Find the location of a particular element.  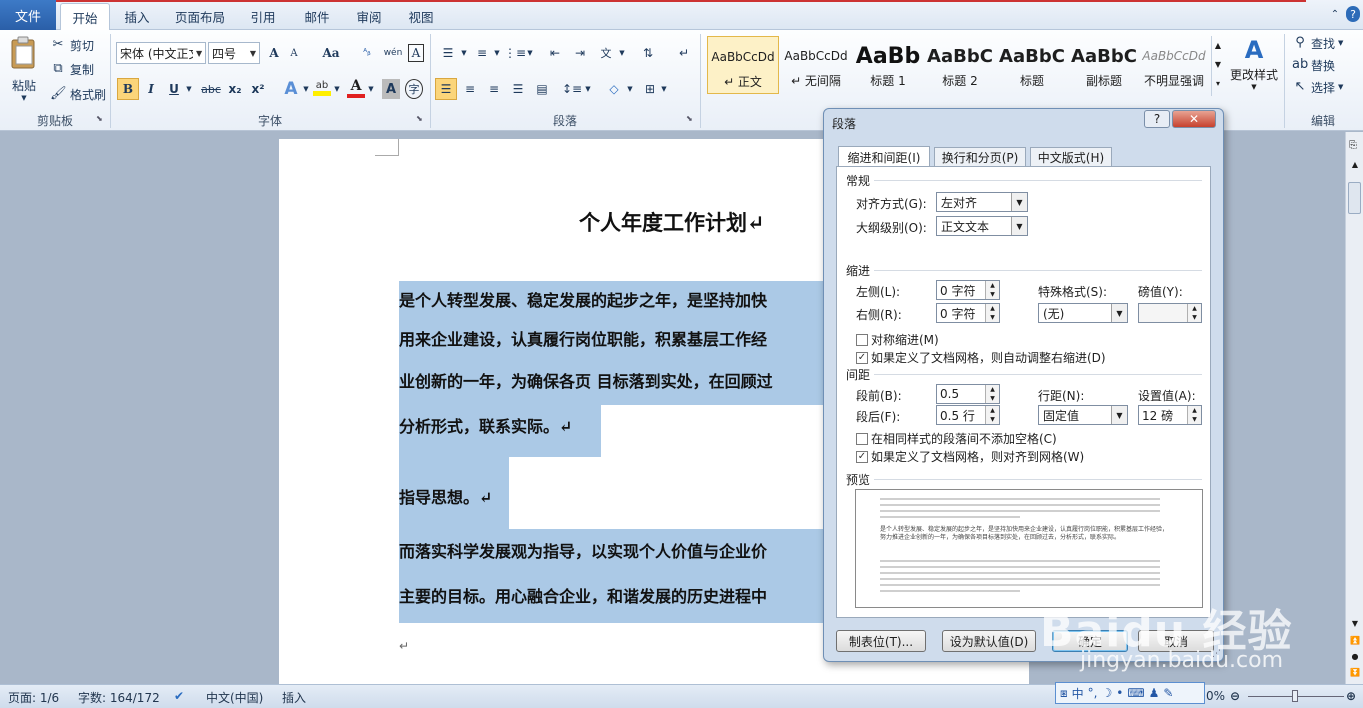

outline-level-select: 正文文本 ▼ is located at coordinates (982, 226).